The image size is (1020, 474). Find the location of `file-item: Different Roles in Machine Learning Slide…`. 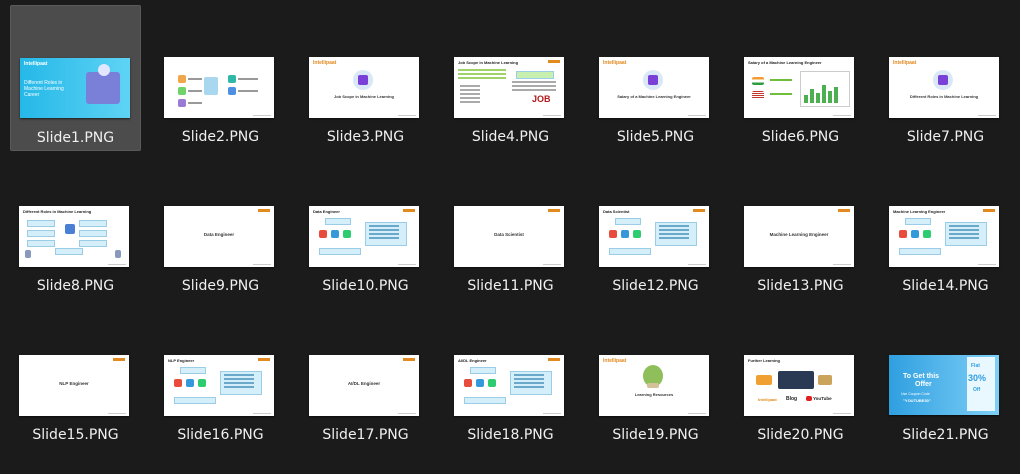

file-item: Different Roles in Machine Learning Slide… is located at coordinates (75, 227).